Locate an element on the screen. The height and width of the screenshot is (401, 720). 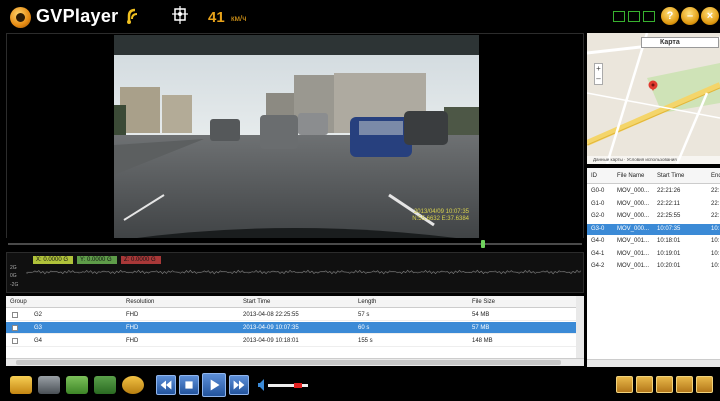
row-file-size: 148 MB is located at coordinates (482, 341).